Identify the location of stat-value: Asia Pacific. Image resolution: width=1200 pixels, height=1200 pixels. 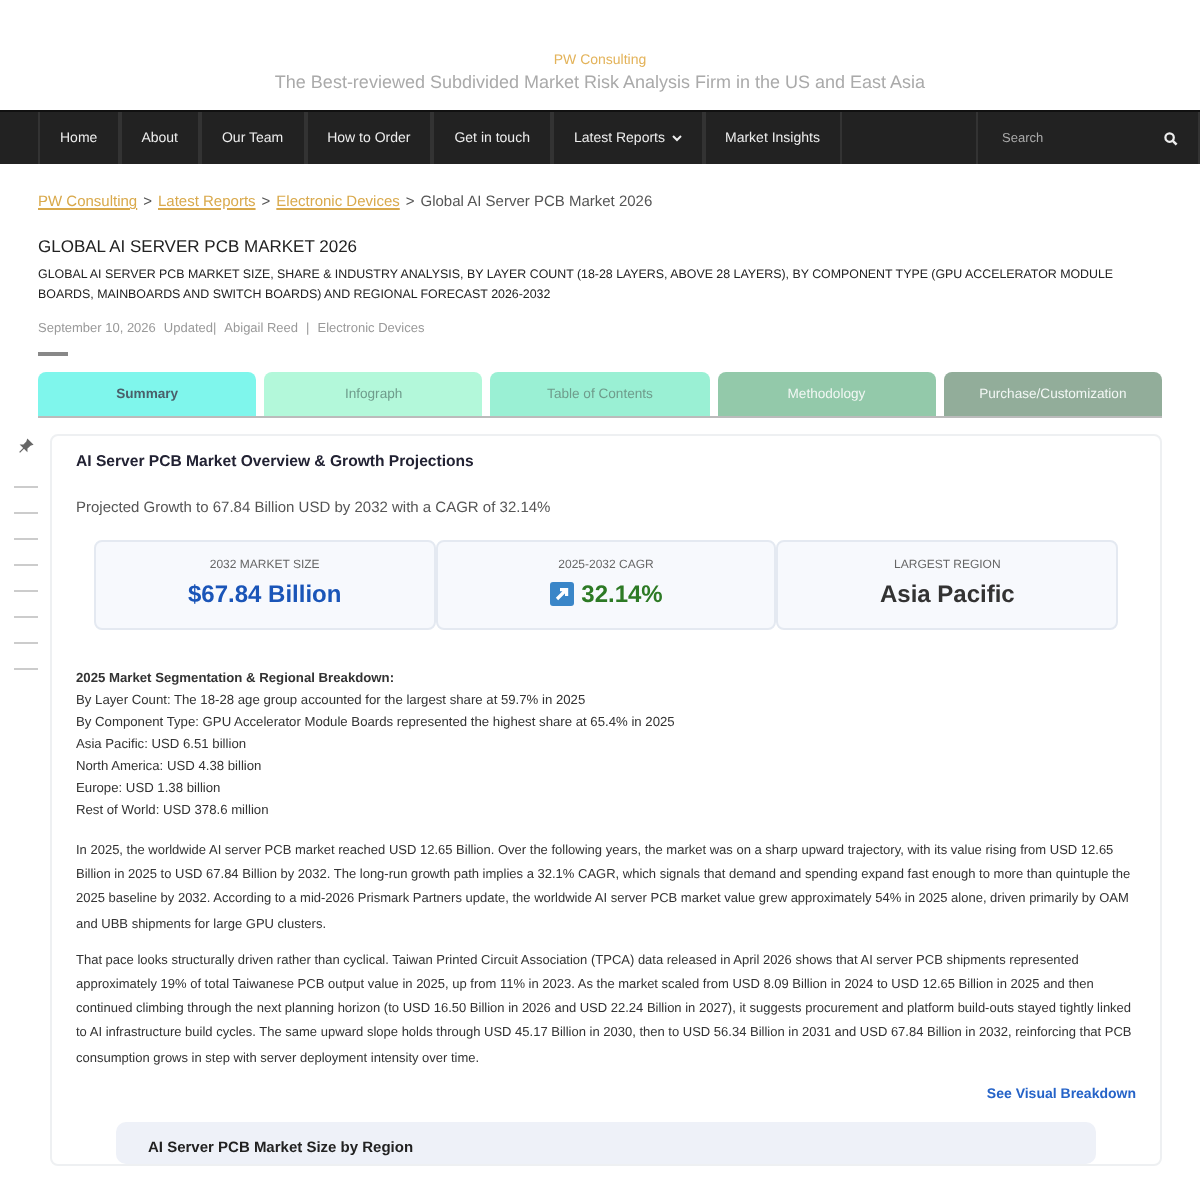
(947, 594).